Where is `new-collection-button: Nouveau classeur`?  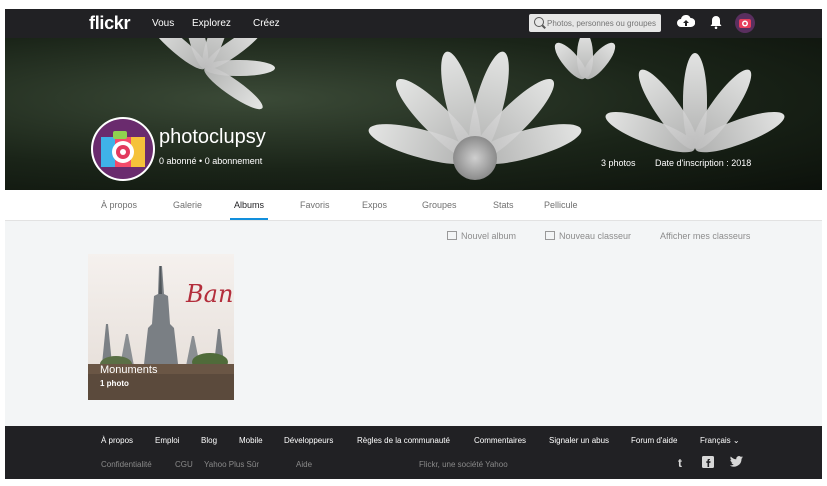 new-collection-button: Nouveau classeur is located at coordinates (588, 236).